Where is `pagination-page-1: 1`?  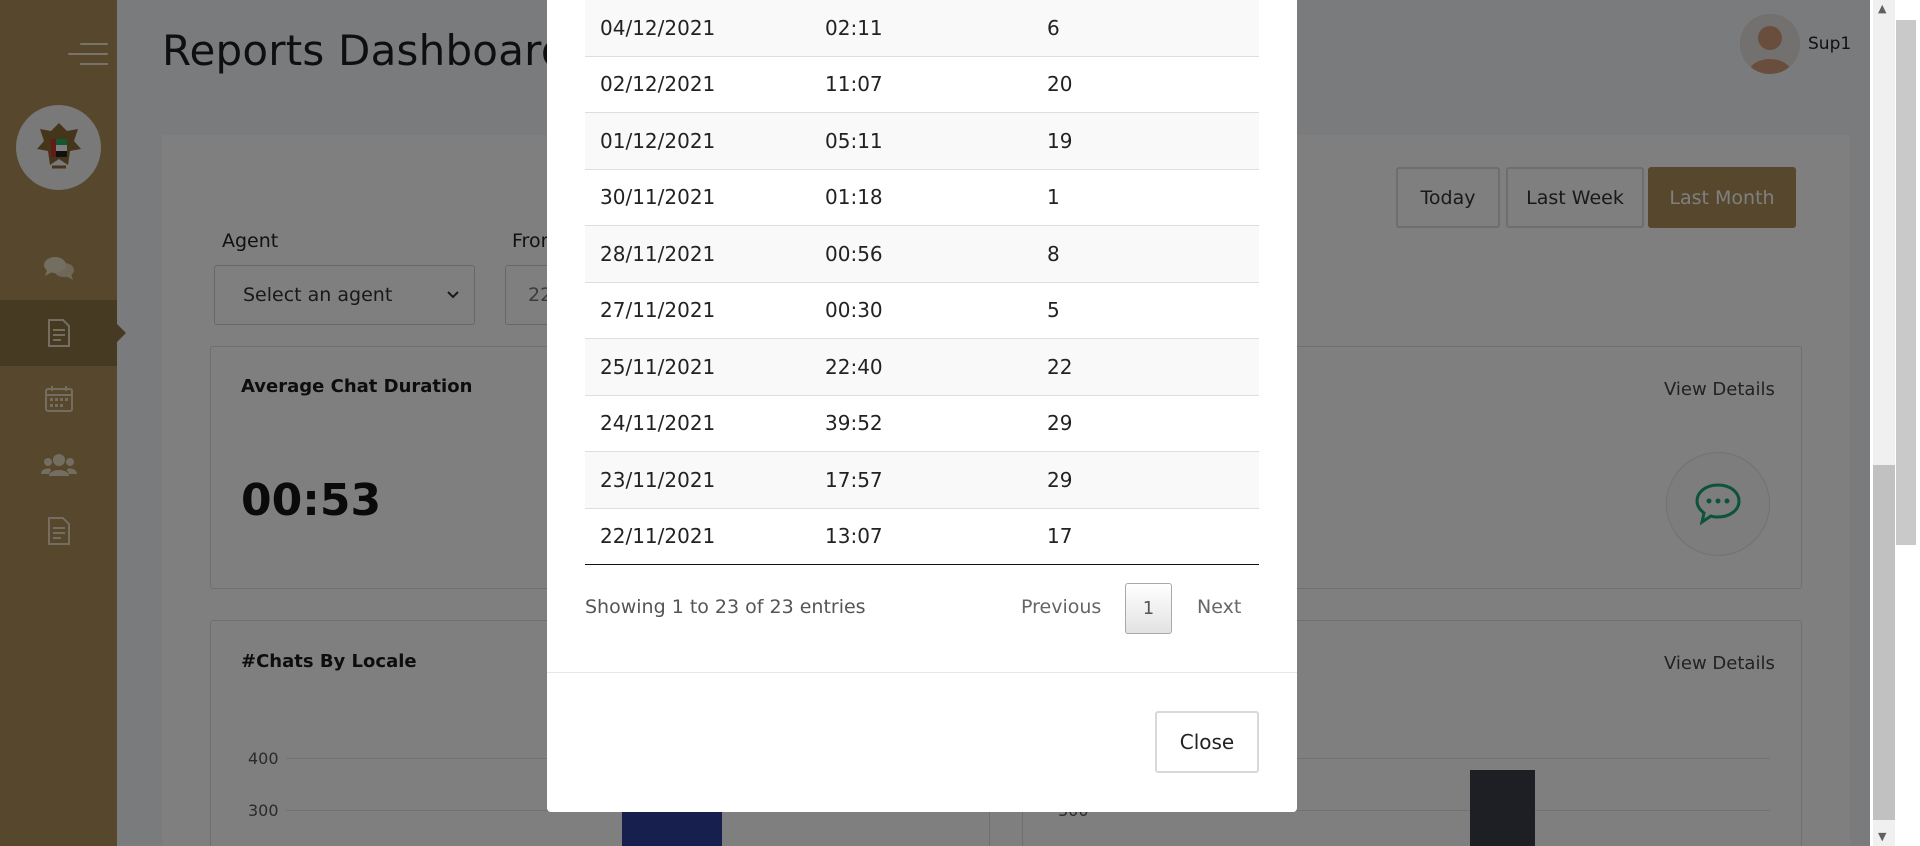 pagination-page-1: 1 is located at coordinates (1148, 608).